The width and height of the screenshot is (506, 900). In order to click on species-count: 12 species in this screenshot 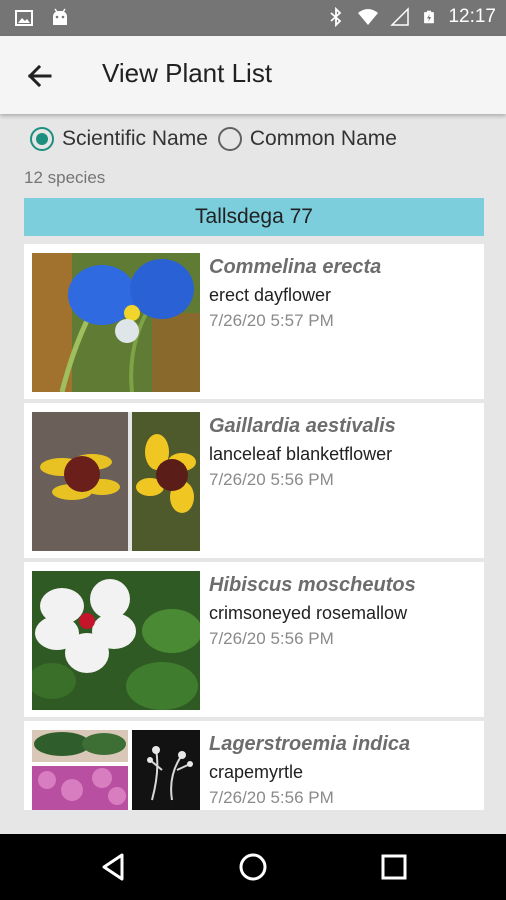, I will do `click(65, 177)`.